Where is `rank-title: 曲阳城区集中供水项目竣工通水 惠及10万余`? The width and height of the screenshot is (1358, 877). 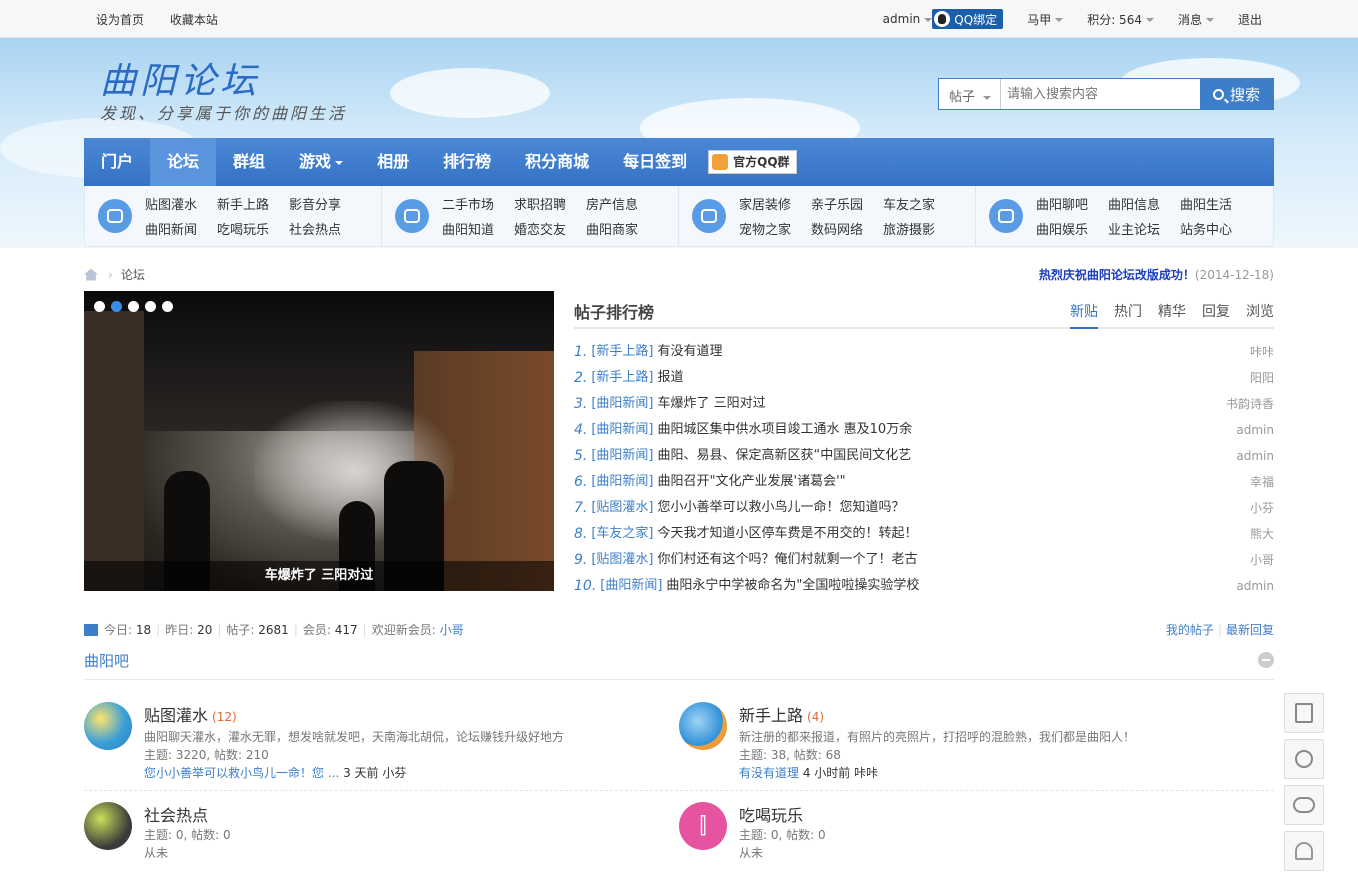
rank-title: 曲阳城区集中供水项目竣工通水 惠及10万余 is located at coordinates (785, 430).